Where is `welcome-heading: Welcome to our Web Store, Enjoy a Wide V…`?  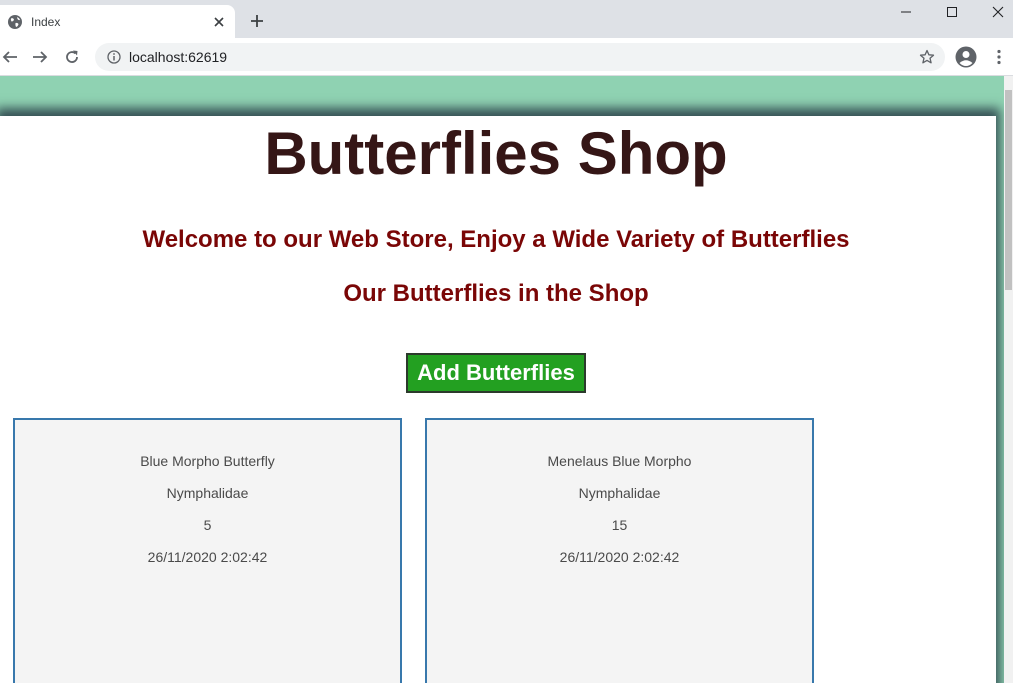 welcome-heading: Welcome to our Web Store, Enjoy a Wide V… is located at coordinates (496, 239).